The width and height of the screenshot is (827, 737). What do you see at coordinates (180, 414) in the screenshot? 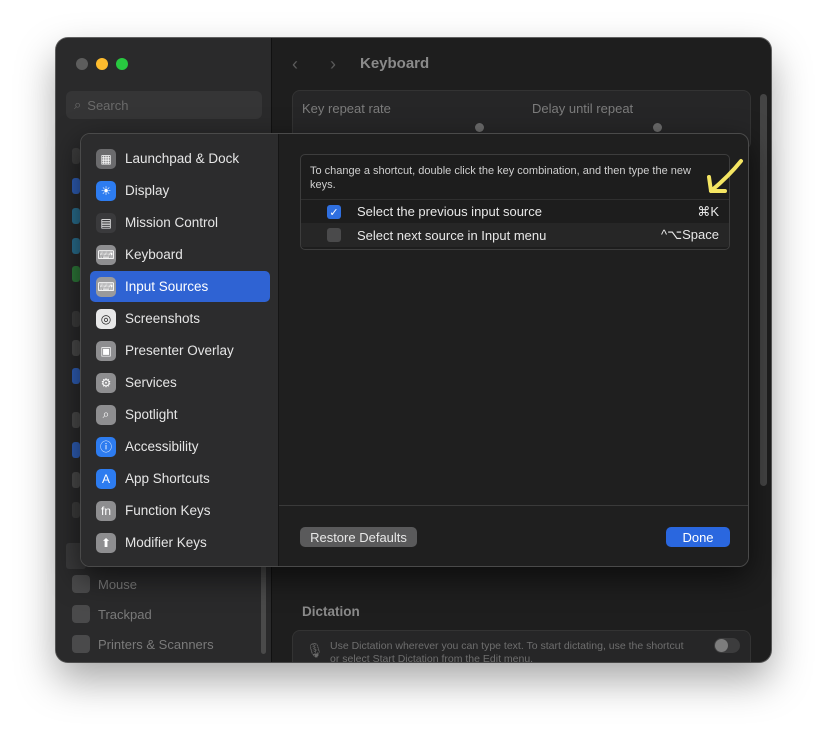
I see `category-item: ⌕ Spotlight` at bounding box center [180, 414].